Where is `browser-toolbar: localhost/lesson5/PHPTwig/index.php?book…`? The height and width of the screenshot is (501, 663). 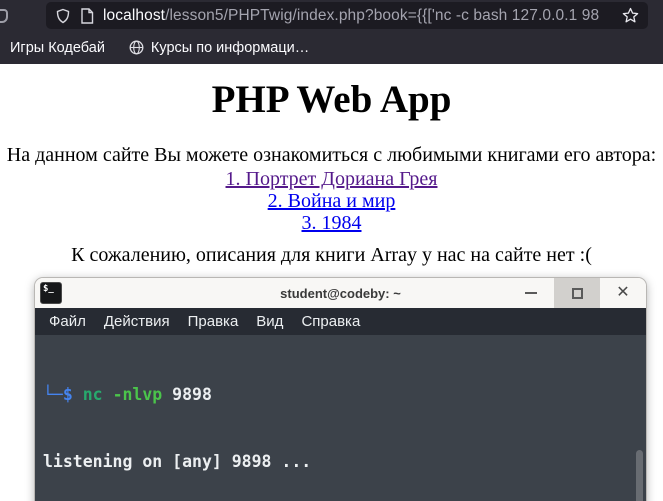 browser-toolbar: localhost/lesson5/PHPTwig/index.php?book… is located at coordinates (331, 15).